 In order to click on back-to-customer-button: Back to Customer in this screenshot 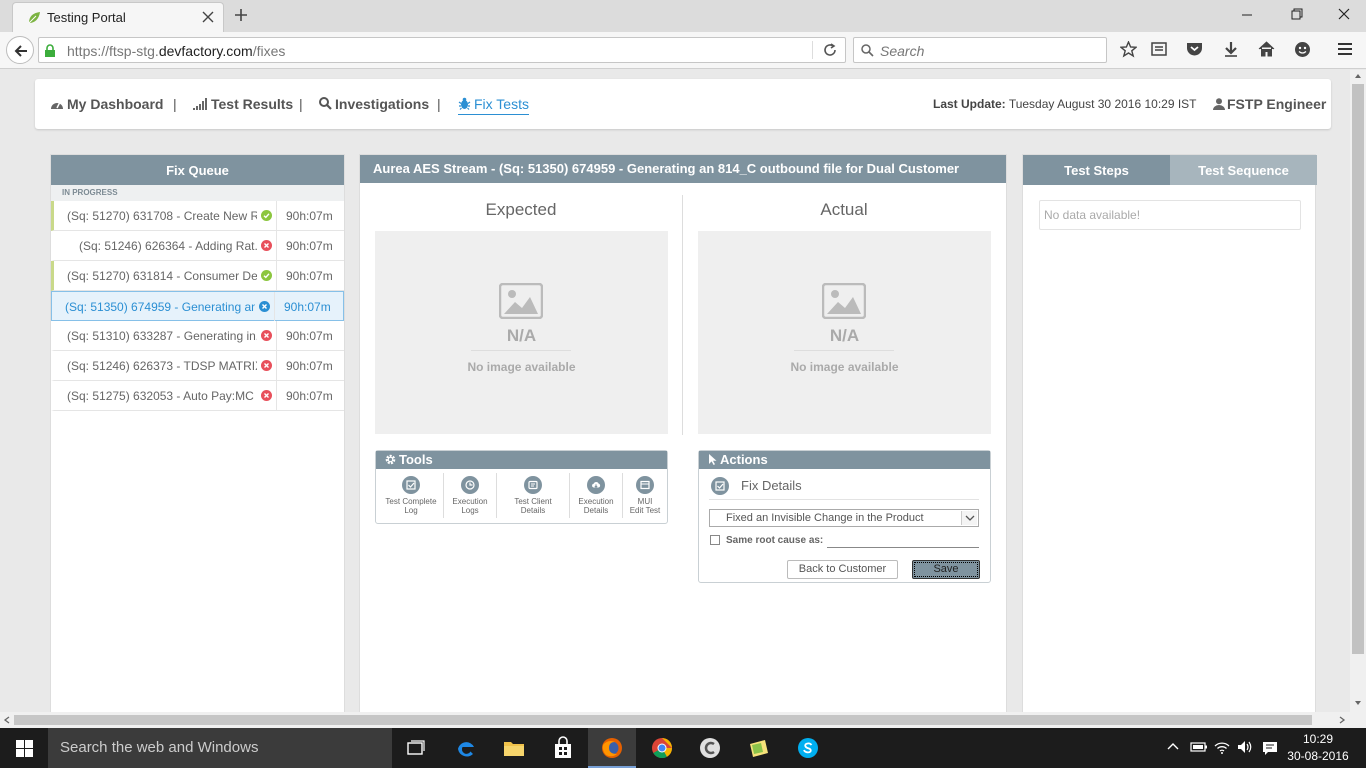, I will do `click(842, 569)`.